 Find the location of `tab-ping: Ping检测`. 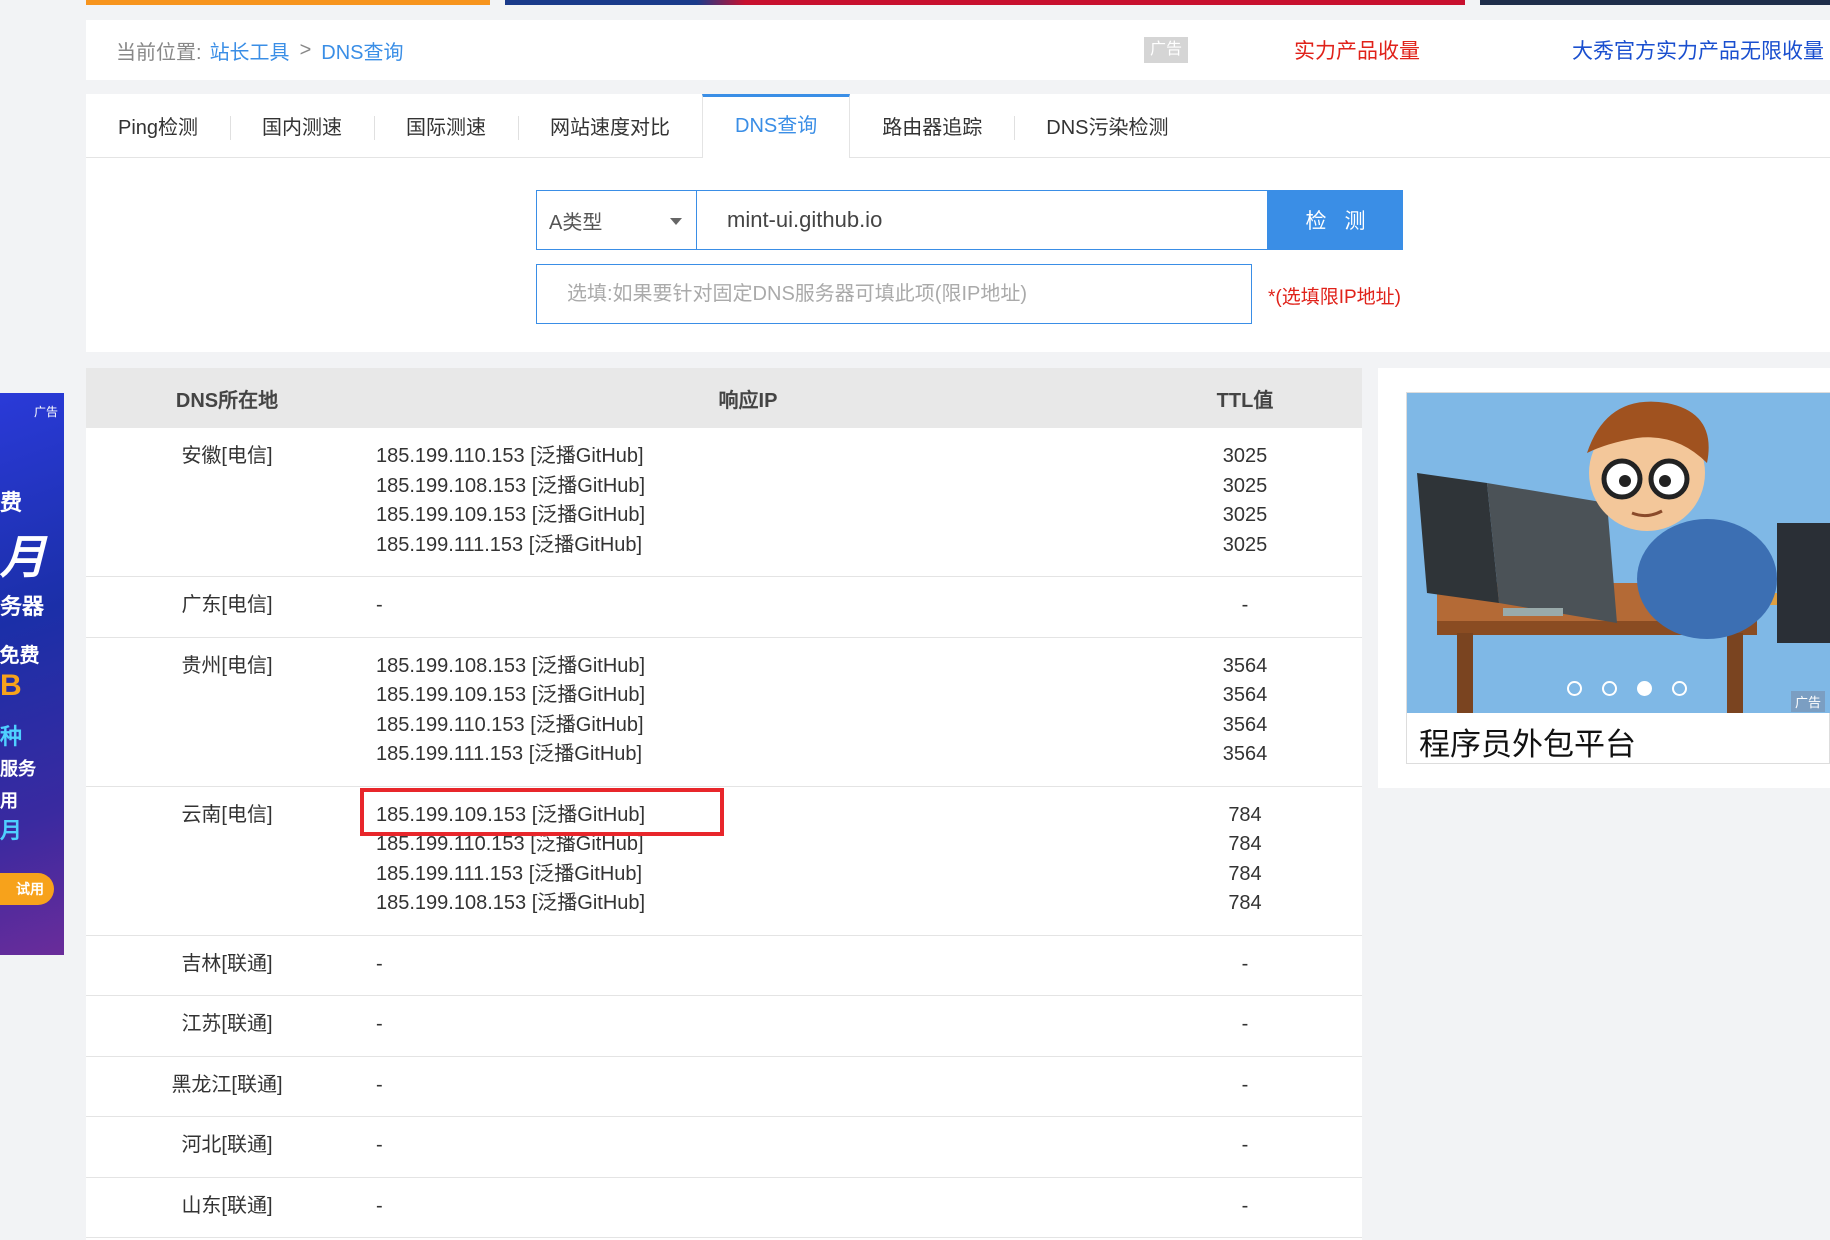

tab-ping: Ping检测 is located at coordinates (158, 125).